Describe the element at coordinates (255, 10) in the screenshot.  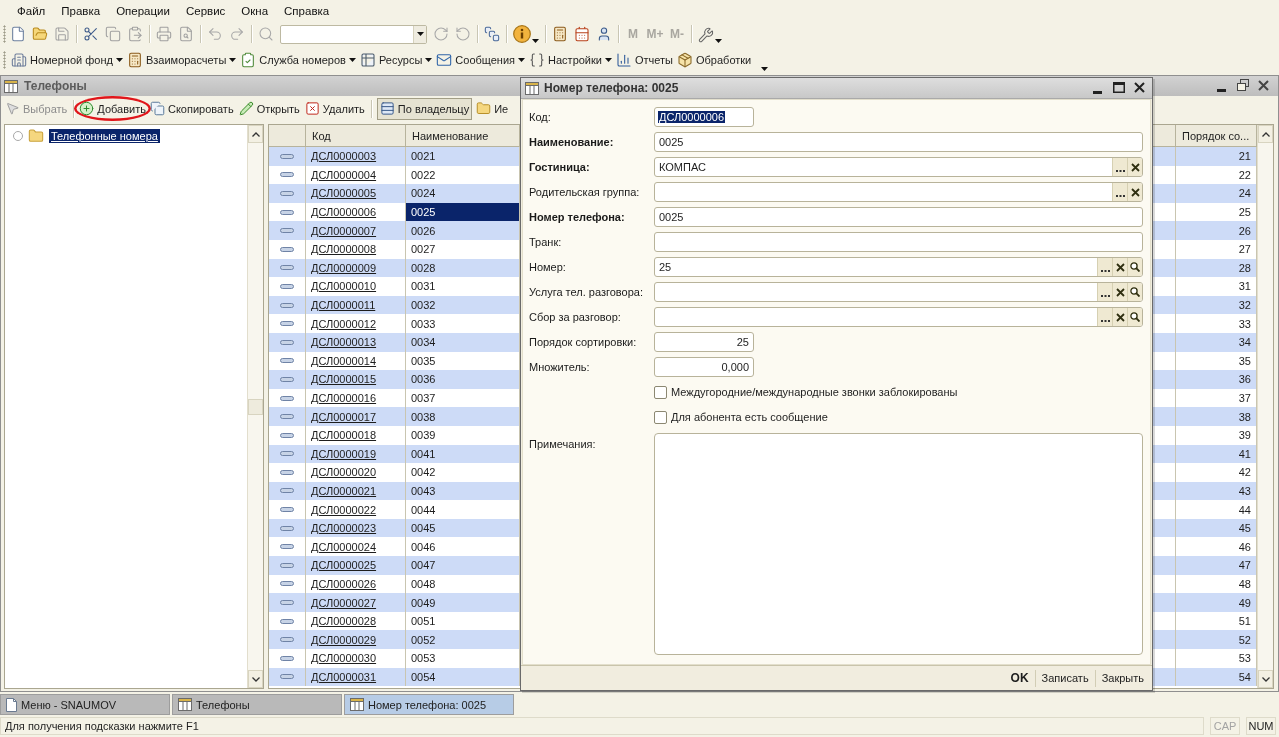
I see `menu-item: Окна` at that location.